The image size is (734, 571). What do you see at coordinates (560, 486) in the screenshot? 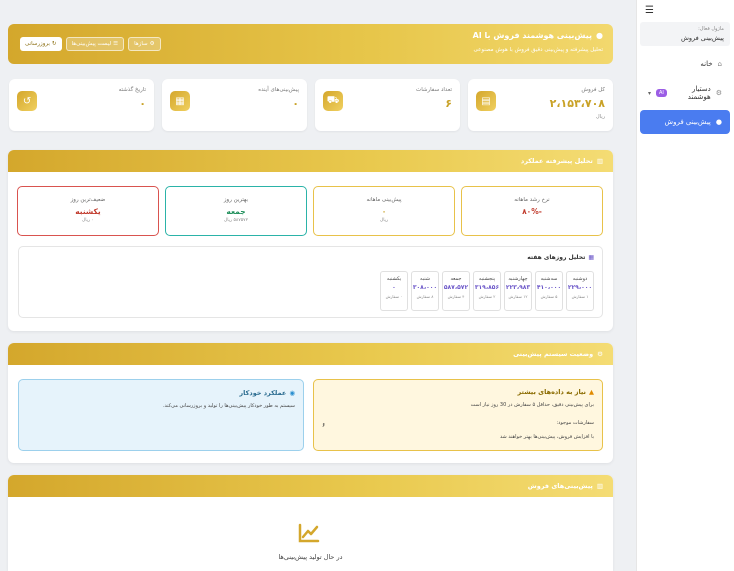
I see `sales-forecasts-title: پیش‌بینی‌های فروش` at bounding box center [560, 486].